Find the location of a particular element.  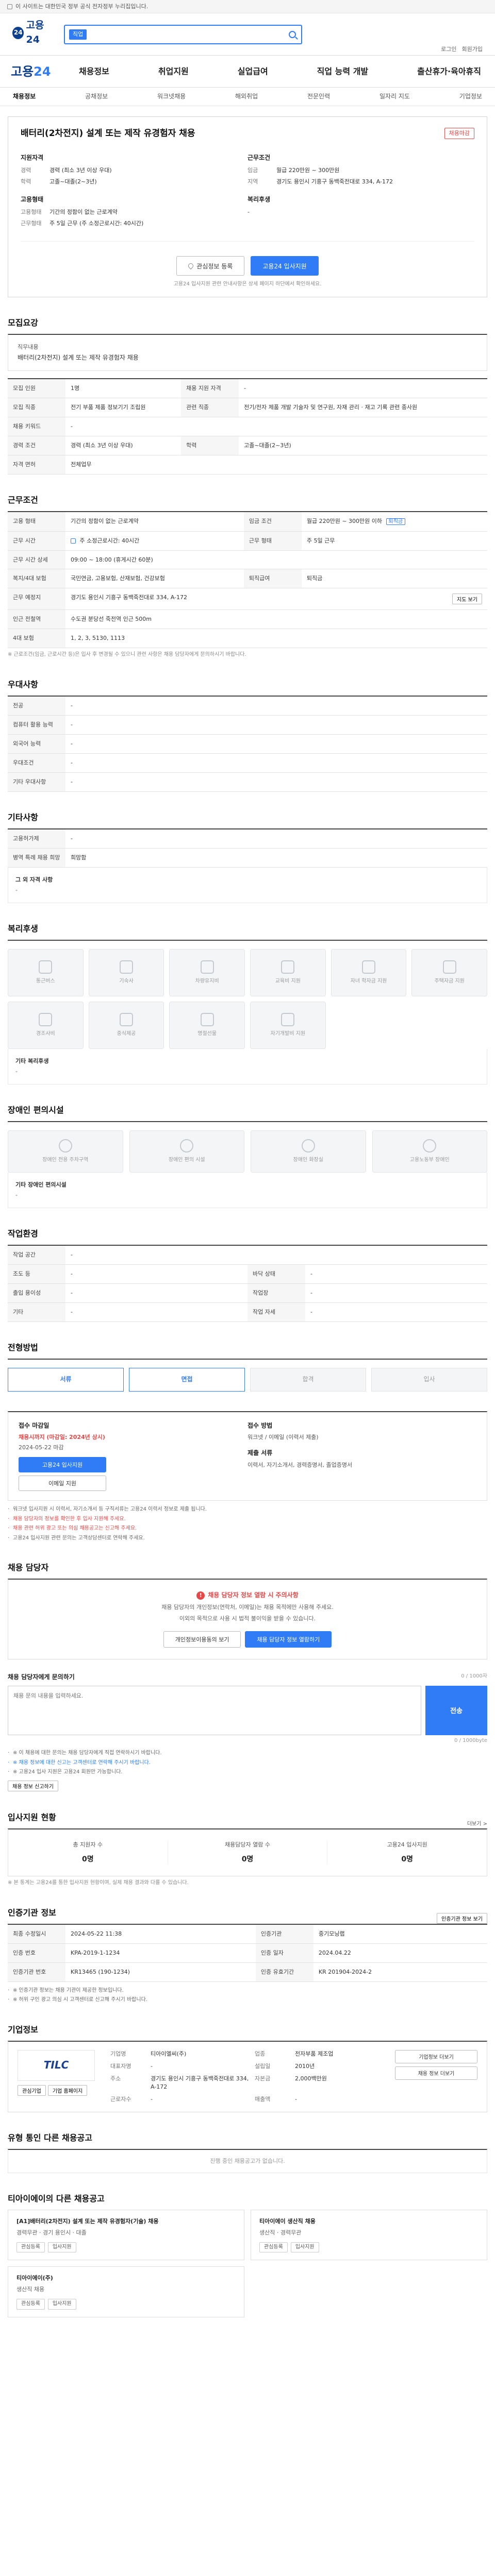

work-cond-title: 근무조건 is located at coordinates (259, 157).